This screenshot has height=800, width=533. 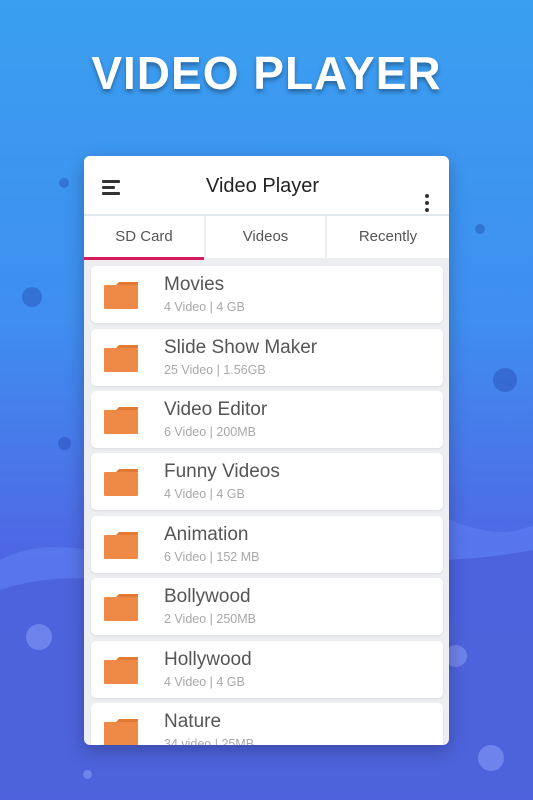 What do you see at coordinates (222, 471) in the screenshot?
I see `folder-name: Funny Videos` at bounding box center [222, 471].